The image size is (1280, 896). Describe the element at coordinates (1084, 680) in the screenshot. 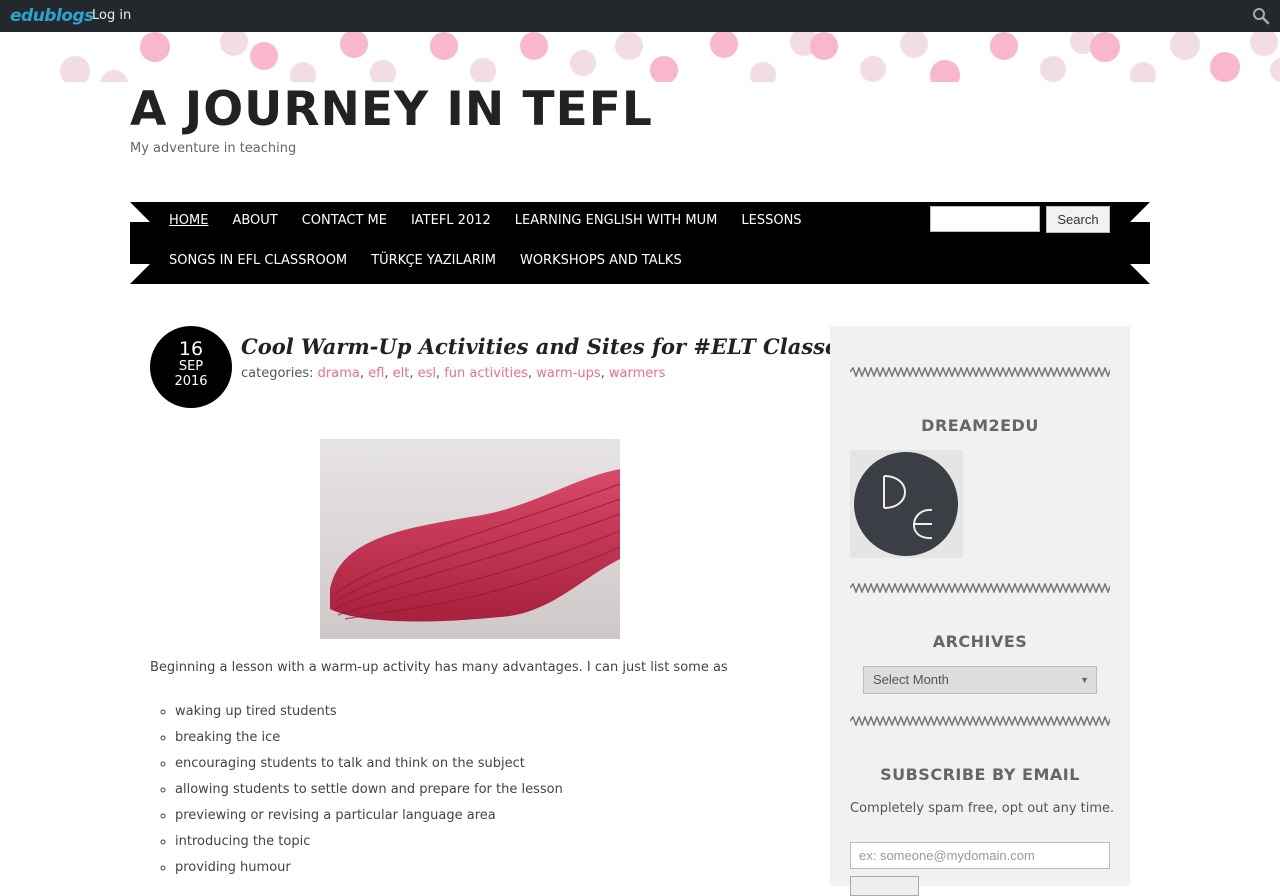

I see `chevron-down-icon: ▼` at that location.